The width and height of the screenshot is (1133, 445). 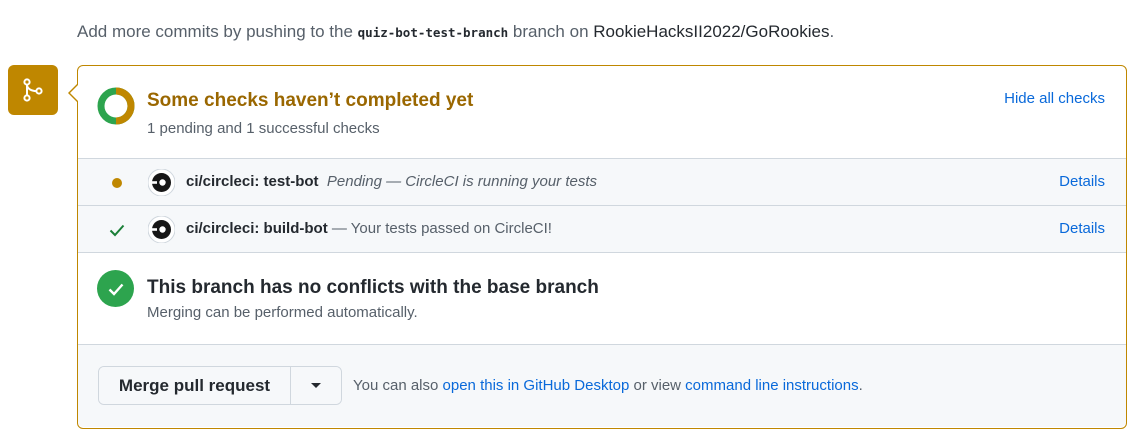 I want to click on branch-name: quiz-bot-test-branch, so click(x=433, y=32).